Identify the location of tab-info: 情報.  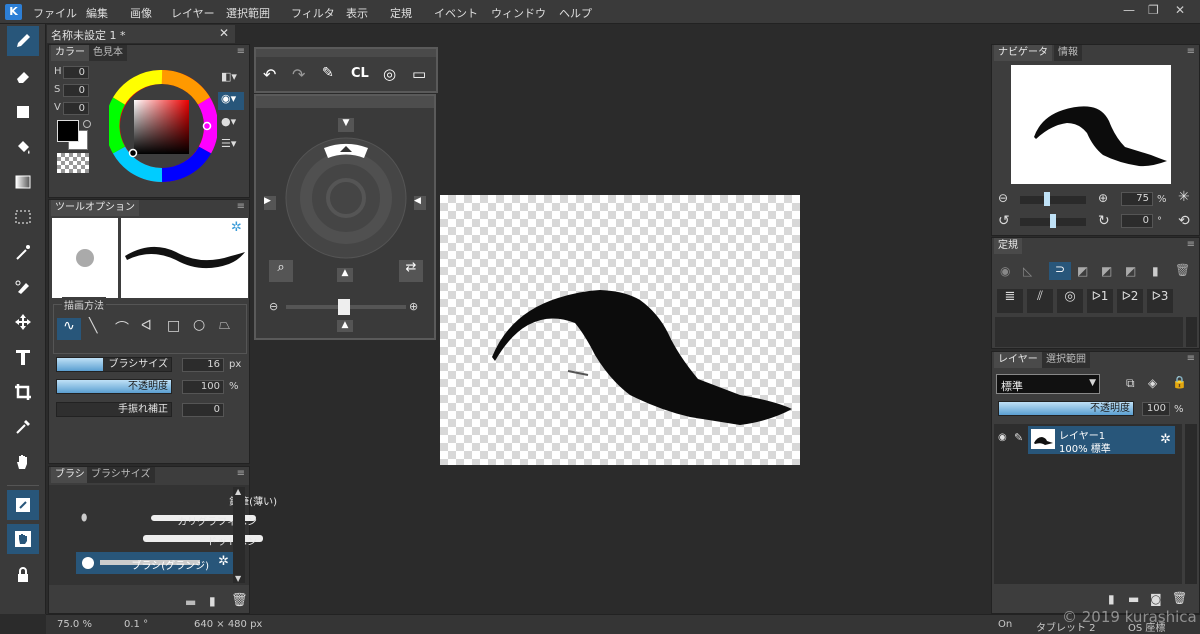
(1068, 53).